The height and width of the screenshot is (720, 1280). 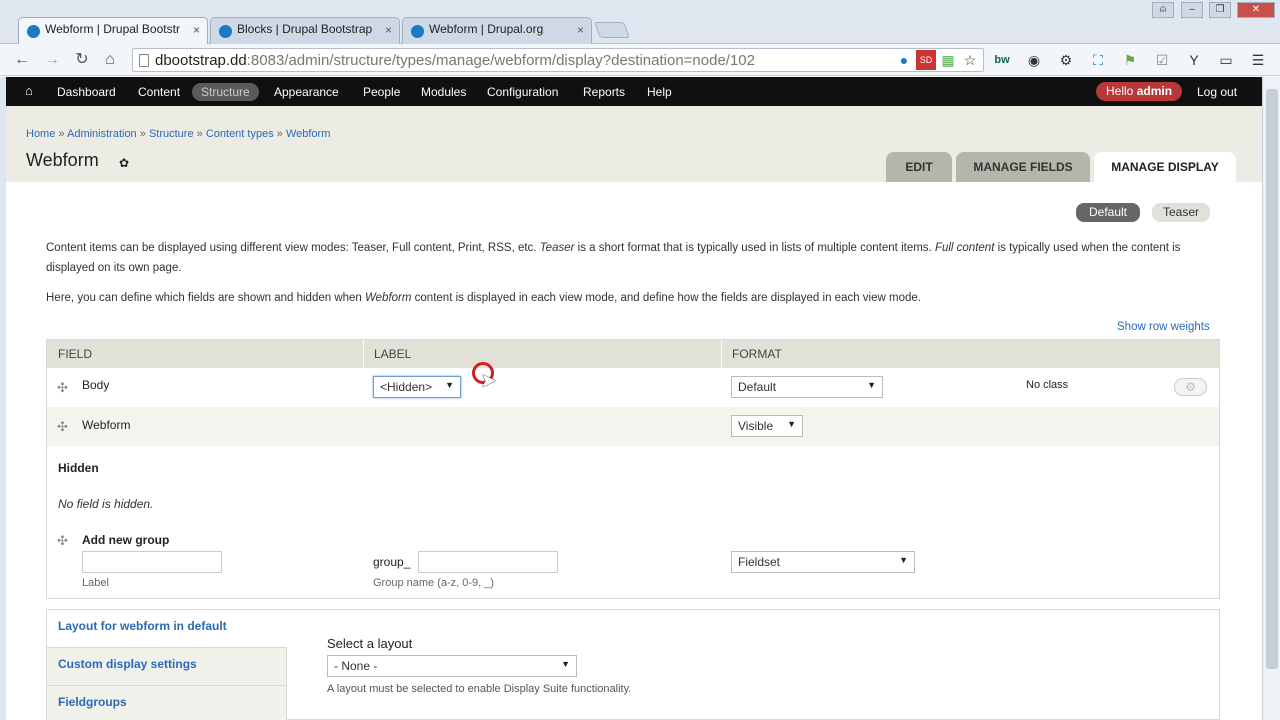 I want to click on browser-tab: Webform | Drupal.org ×, so click(x=497, y=30).